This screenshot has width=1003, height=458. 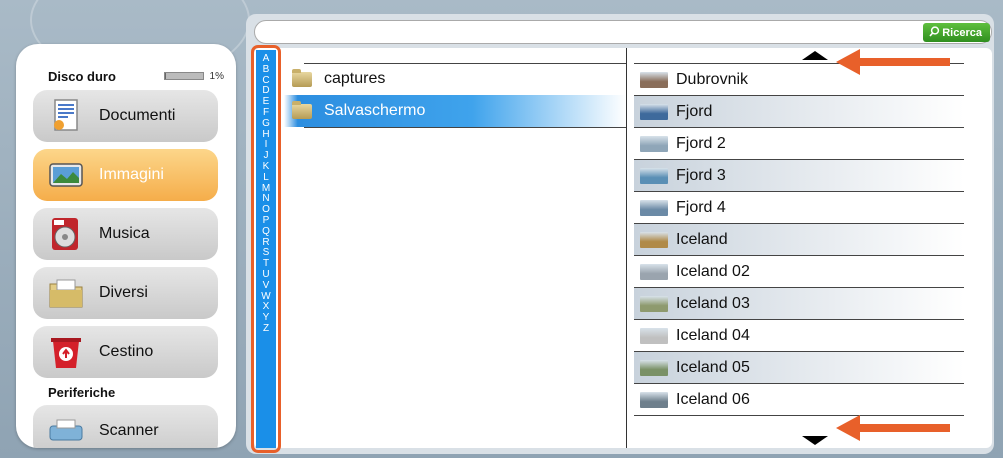 I want to click on folder-name: captures, so click(x=355, y=78).